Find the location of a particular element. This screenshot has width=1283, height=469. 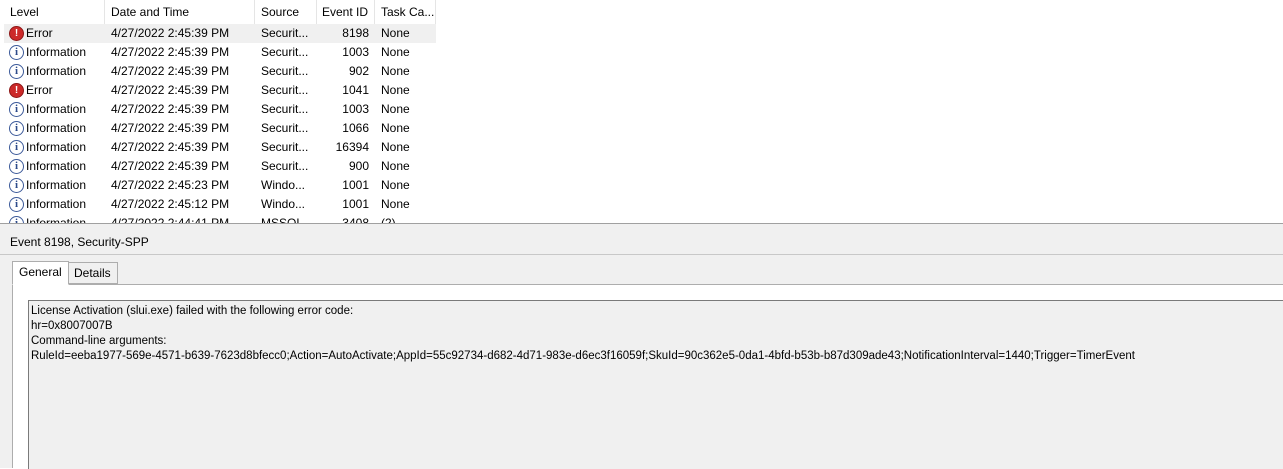

event-message-line: hr=0x8007007B is located at coordinates (72, 326).